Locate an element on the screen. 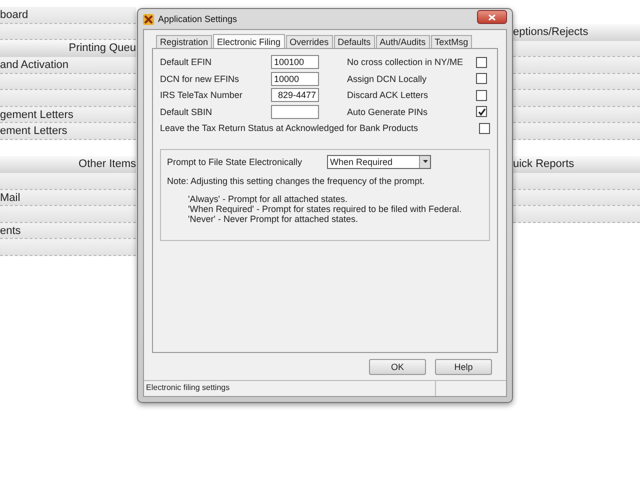  dialog-button: OK is located at coordinates (397, 367).